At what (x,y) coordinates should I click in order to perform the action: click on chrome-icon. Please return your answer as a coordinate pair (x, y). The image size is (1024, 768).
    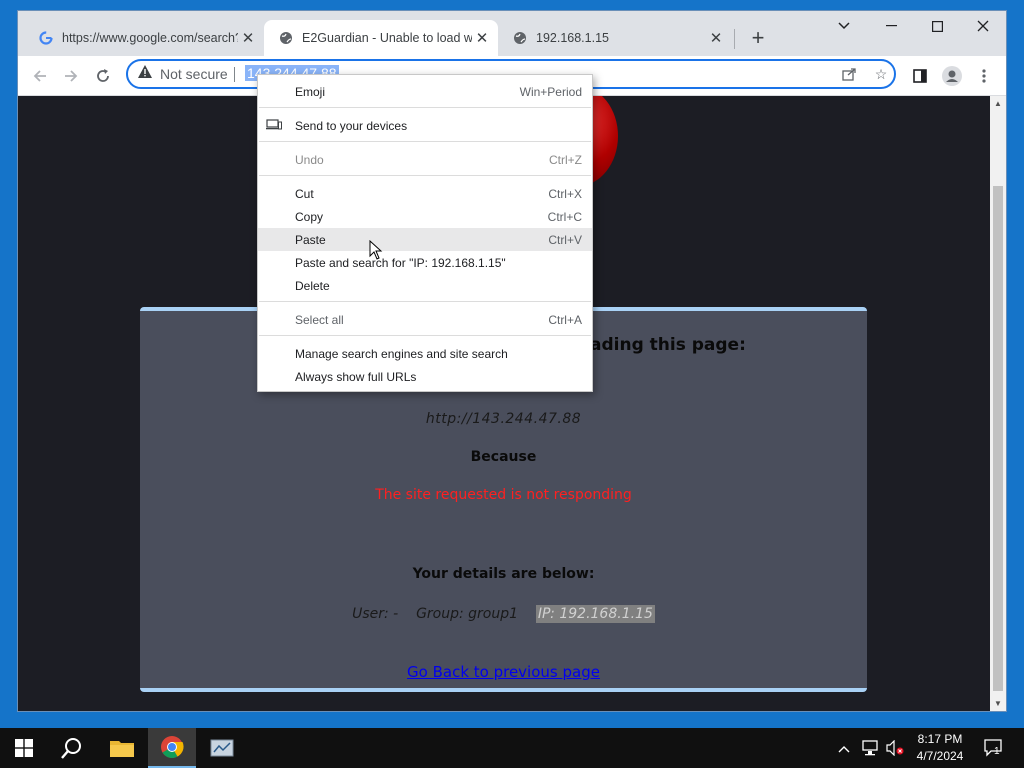
    Looking at the image, I should click on (172, 747).